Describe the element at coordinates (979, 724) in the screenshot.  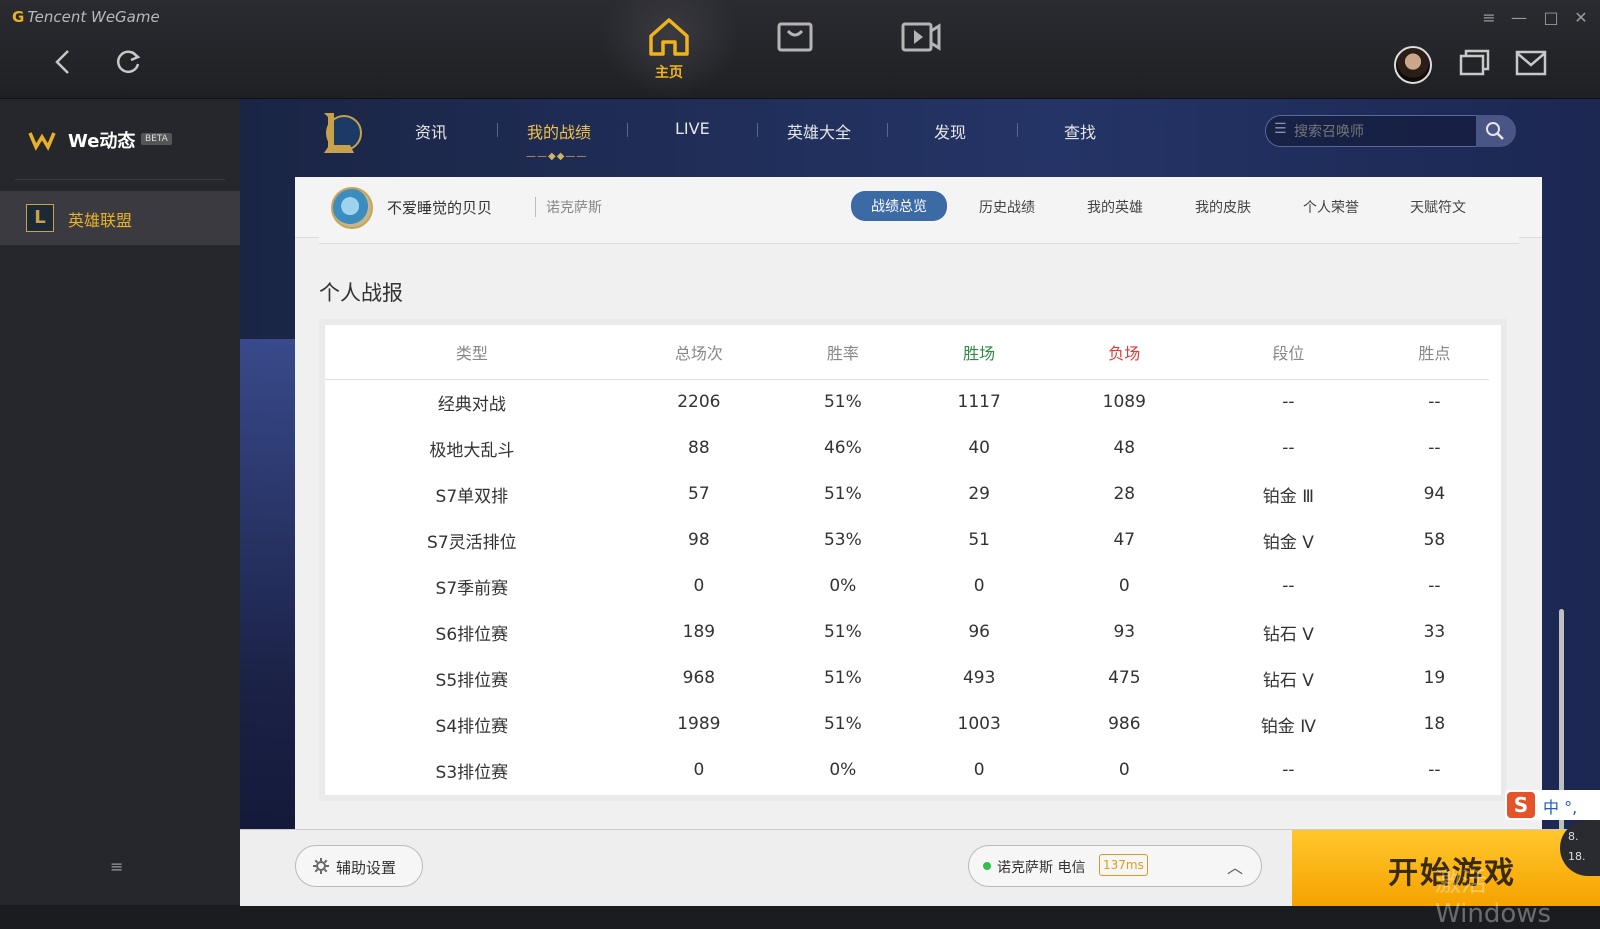
I see `table-cell: 1003` at that location.